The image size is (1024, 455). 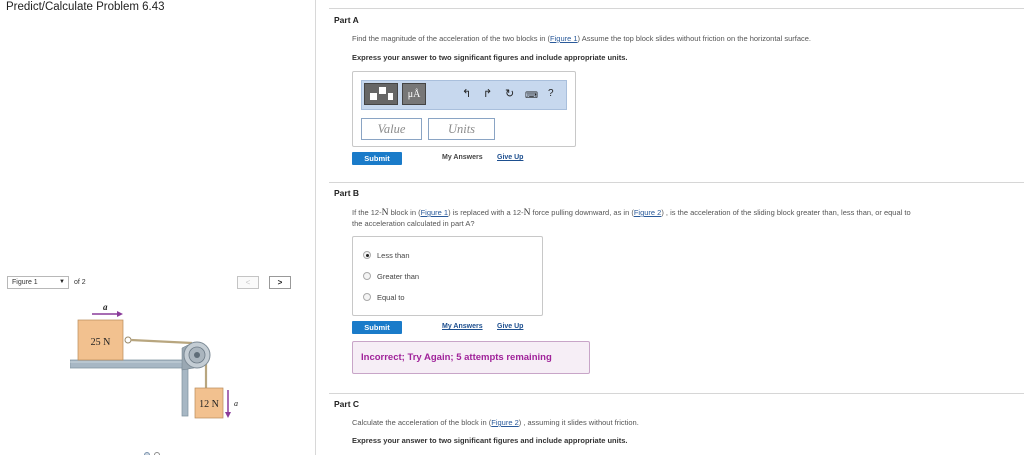 What do you see at coordinates (347, 193) in the screenshot?
I see `part-b-title: Part B` at bounding box center [347, 193].